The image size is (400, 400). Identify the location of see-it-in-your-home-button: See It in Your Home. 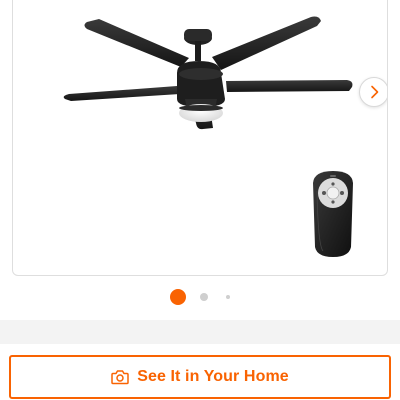
(200, 377).